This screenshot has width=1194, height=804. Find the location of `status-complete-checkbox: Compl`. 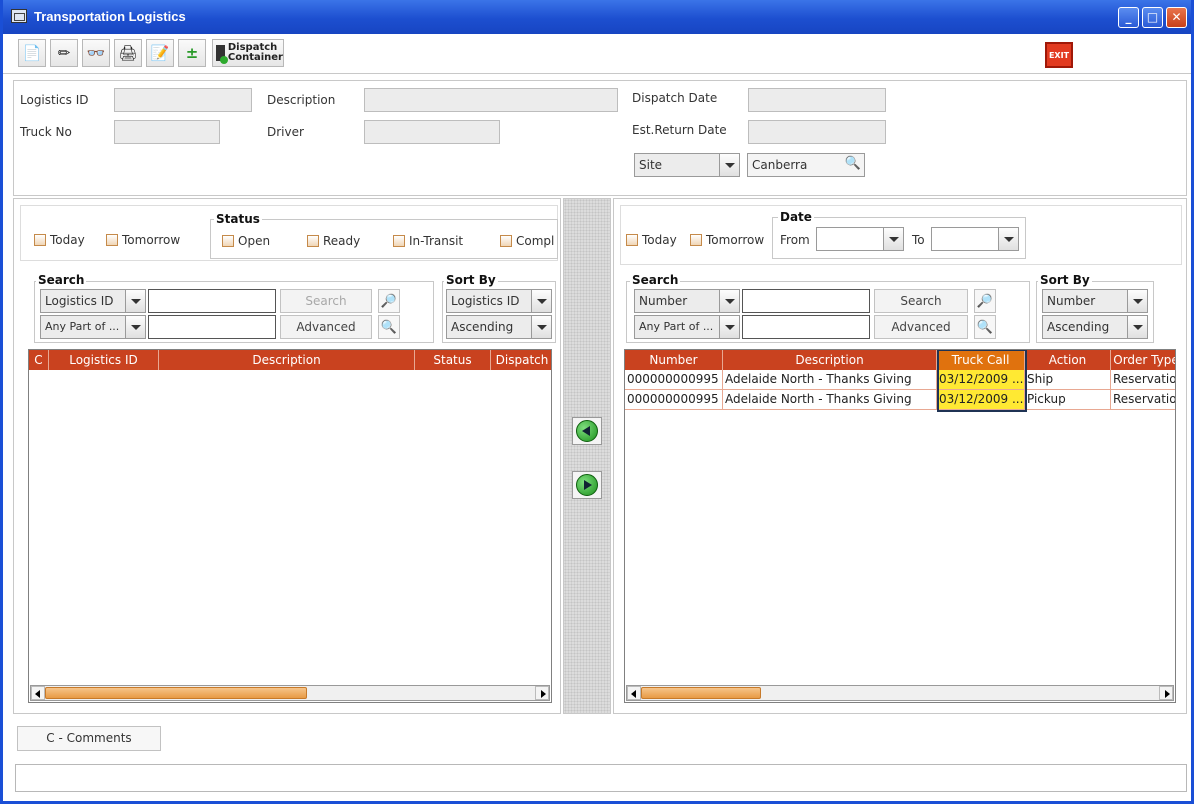

status-complete-checkbox: Compl is located at coordinates (528, 241).